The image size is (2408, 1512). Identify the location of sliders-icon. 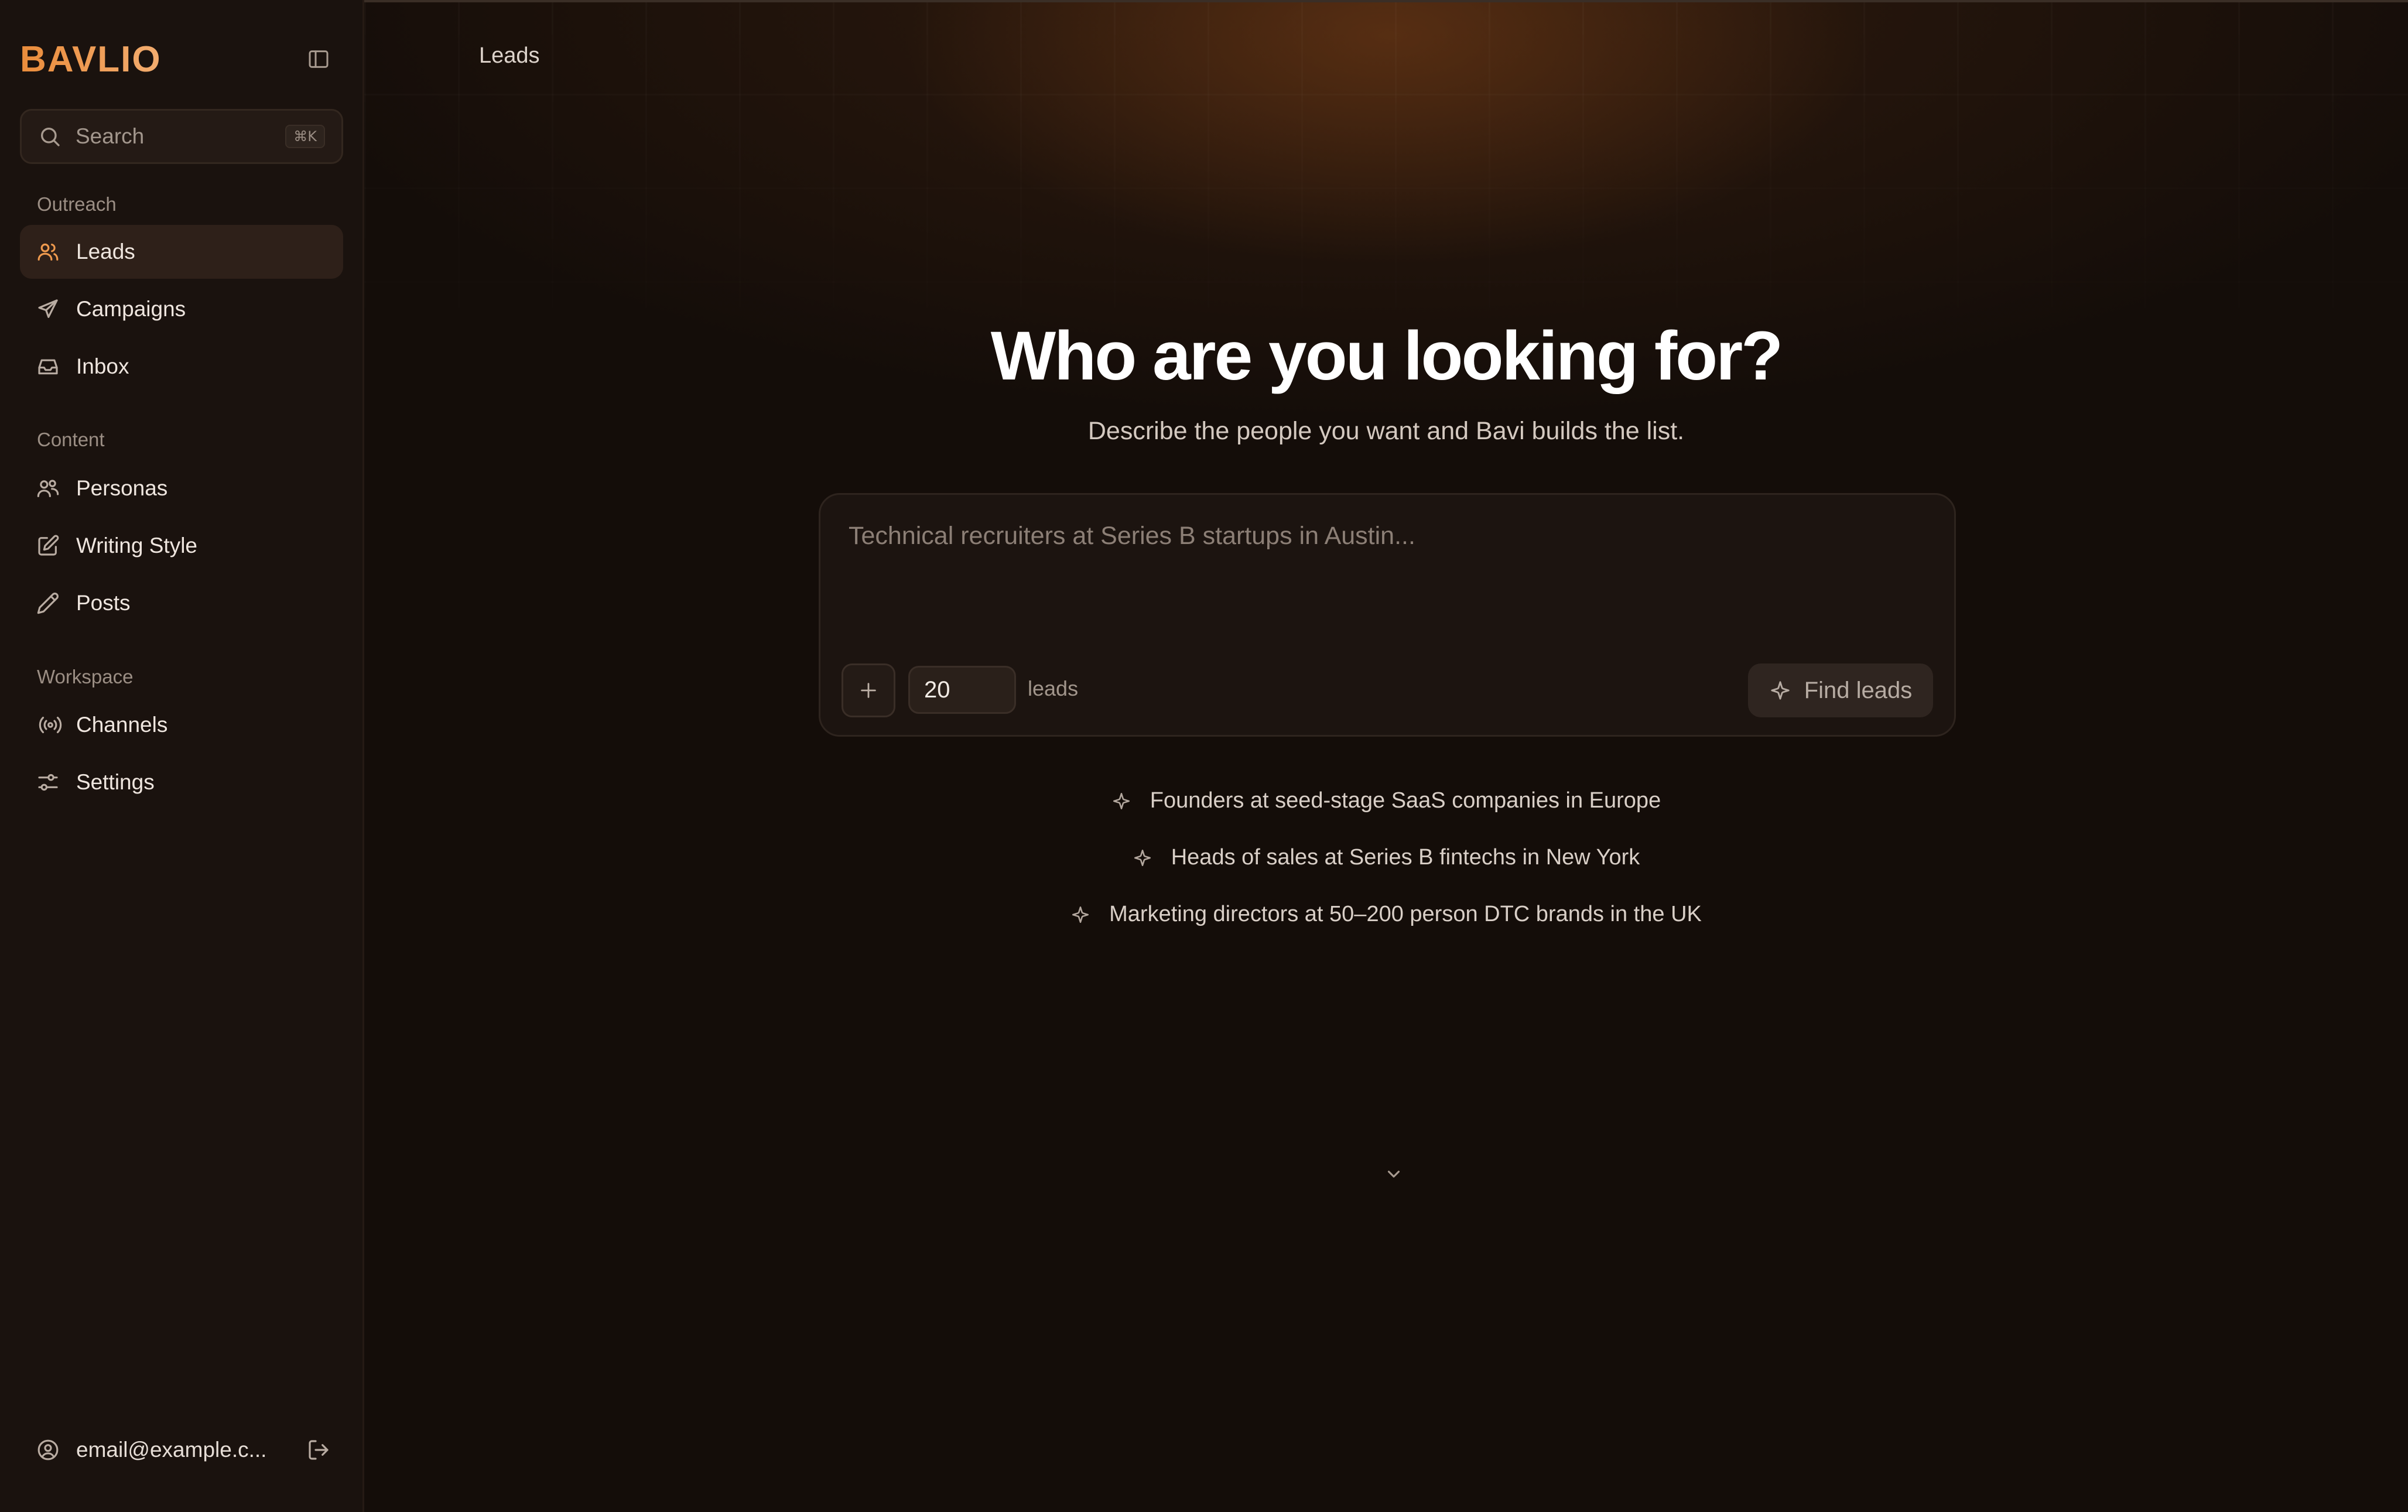
(48, 782).